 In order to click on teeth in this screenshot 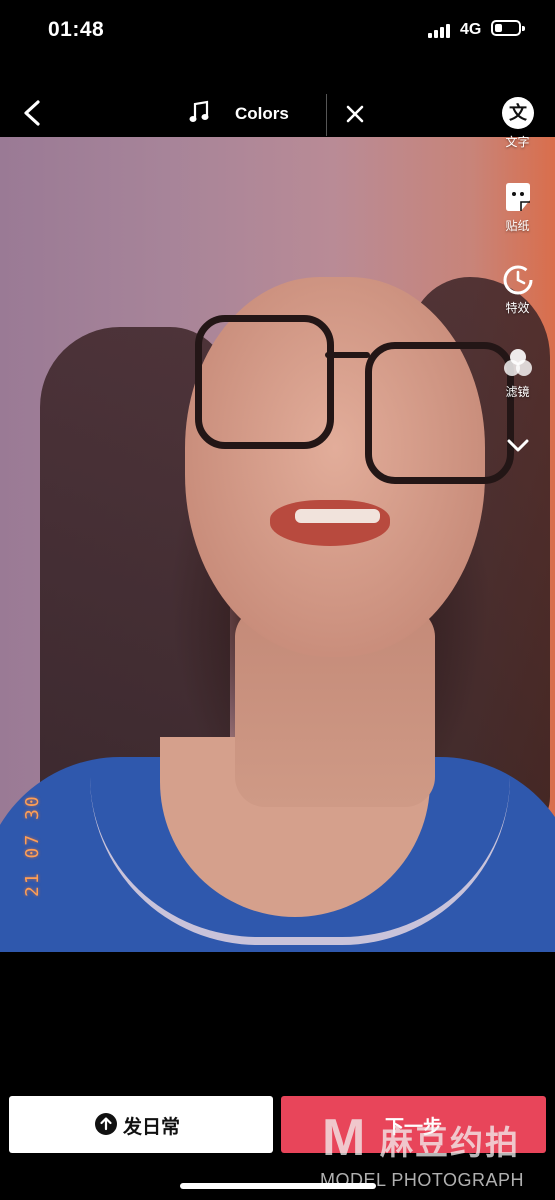, I will do `click(337, 516)`.